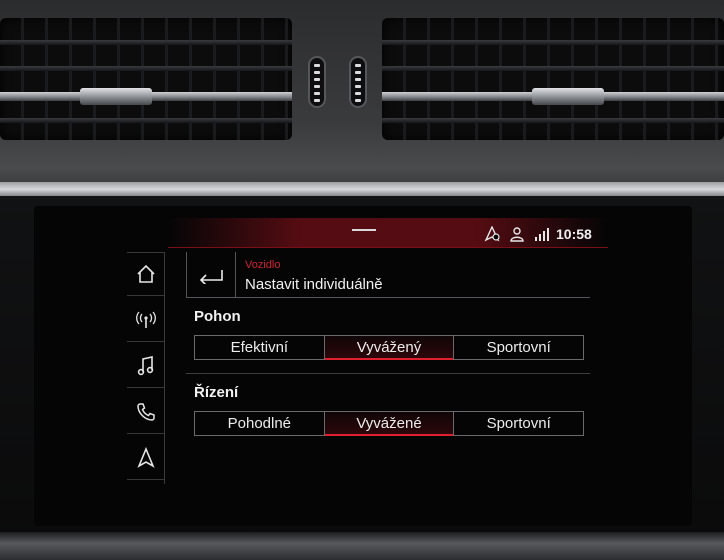  I want to click on lower-trim, so click(362, 546).